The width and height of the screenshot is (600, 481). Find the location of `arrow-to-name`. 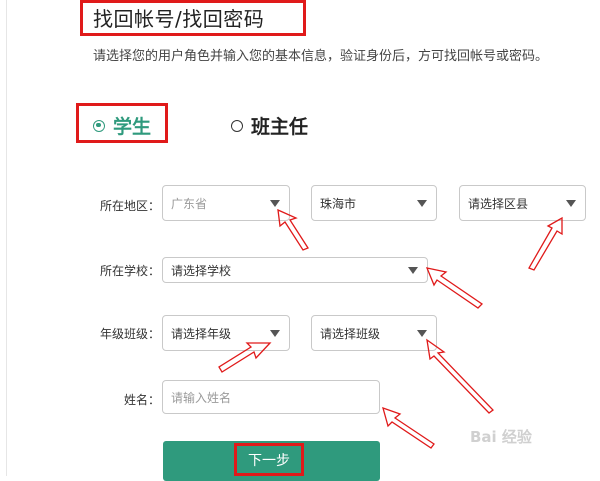

arrow-to-name is located at coordinates (408, 427).